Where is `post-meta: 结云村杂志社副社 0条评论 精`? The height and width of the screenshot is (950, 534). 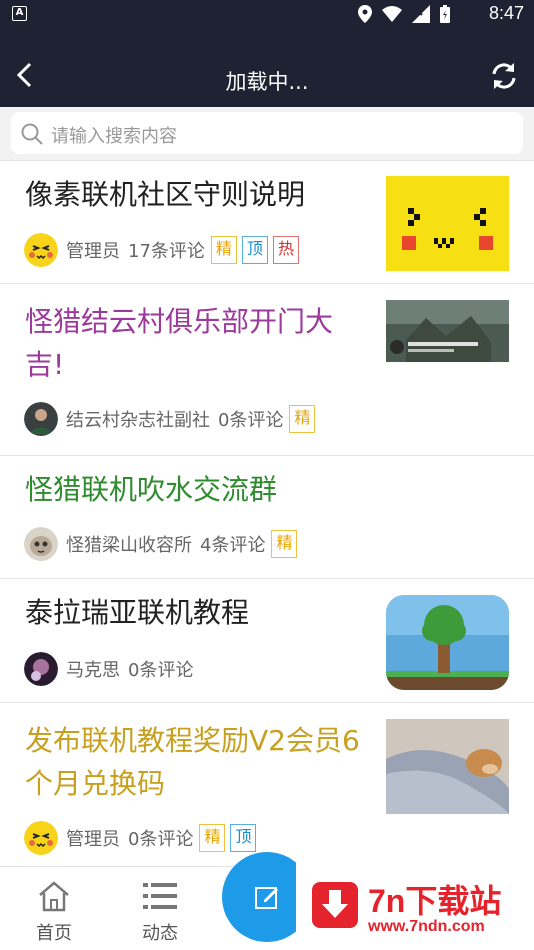 post-meta: 结云村杂志社副社 0条评论 精 is located at coordinates (172, 419).